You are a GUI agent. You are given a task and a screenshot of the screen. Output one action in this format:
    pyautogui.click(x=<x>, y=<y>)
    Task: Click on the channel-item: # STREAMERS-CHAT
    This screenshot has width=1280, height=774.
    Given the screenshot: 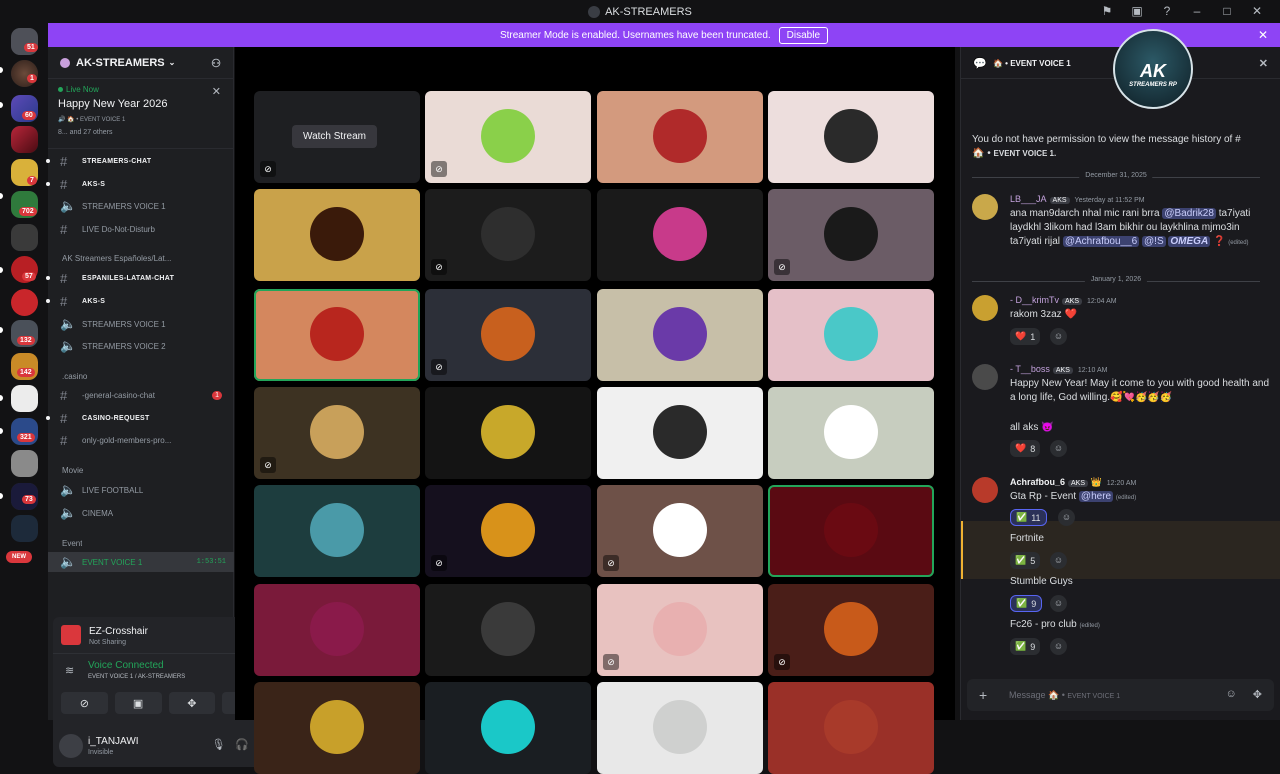 What is the action you would take?
    pyautogui.click(x=140, y=161)
    